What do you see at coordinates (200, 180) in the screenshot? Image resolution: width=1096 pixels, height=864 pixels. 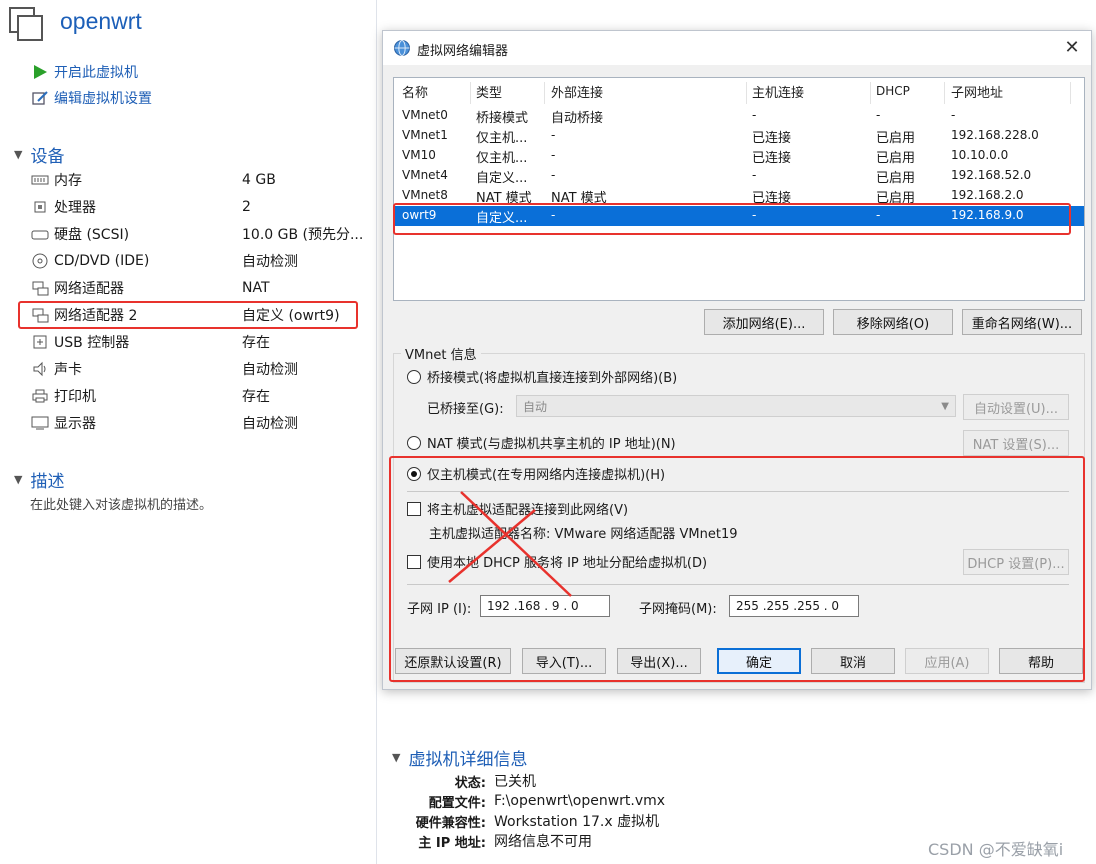 I see `device-row-memory: 内存 4 GB` at bounding box center [200, 180].